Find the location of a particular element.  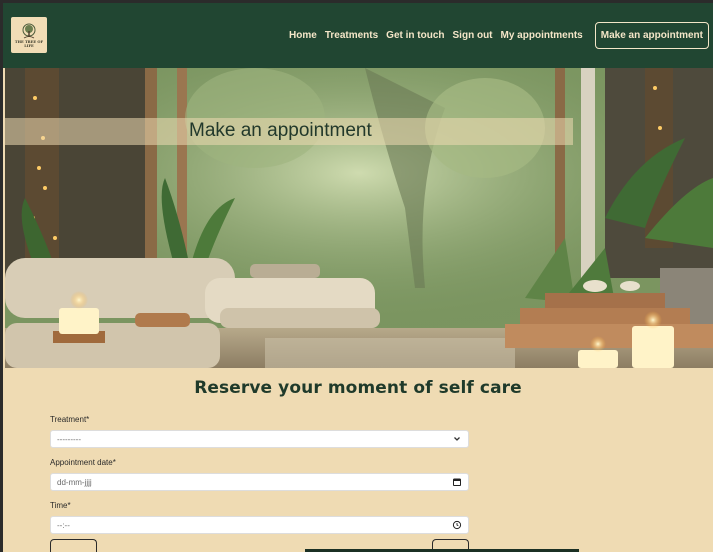

make-appointment-button: Make an appointment is located at coordinates (651, 35).